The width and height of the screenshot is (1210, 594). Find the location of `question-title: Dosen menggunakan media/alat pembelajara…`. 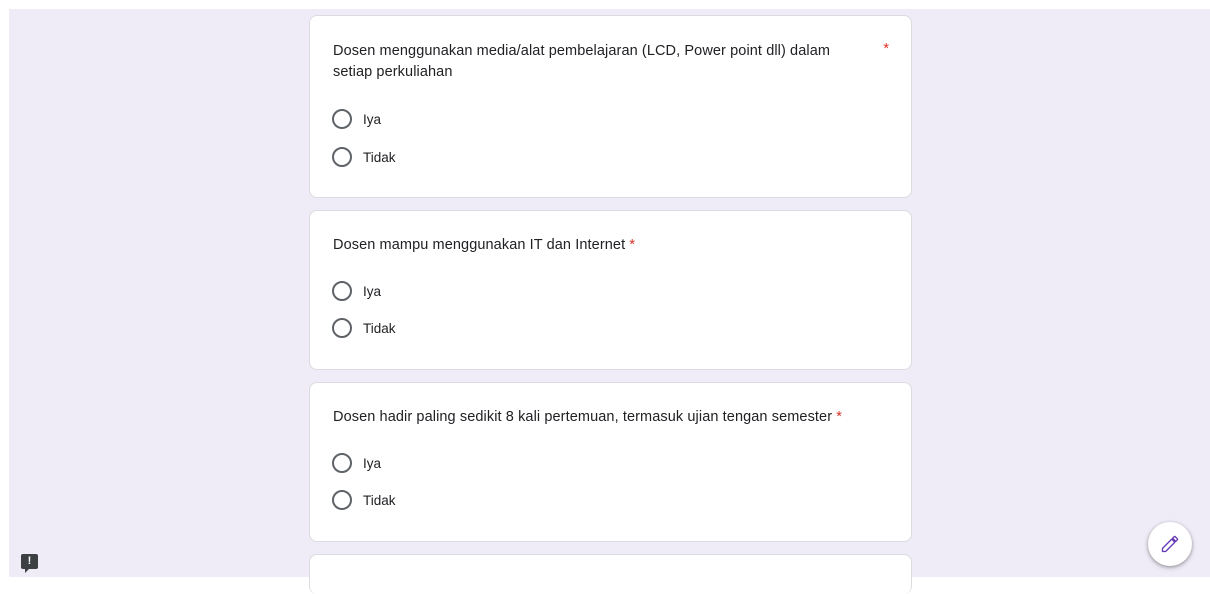

question-title: Dosen menggunakan media/alat pembelajara… is located at coordinates (582, 61).